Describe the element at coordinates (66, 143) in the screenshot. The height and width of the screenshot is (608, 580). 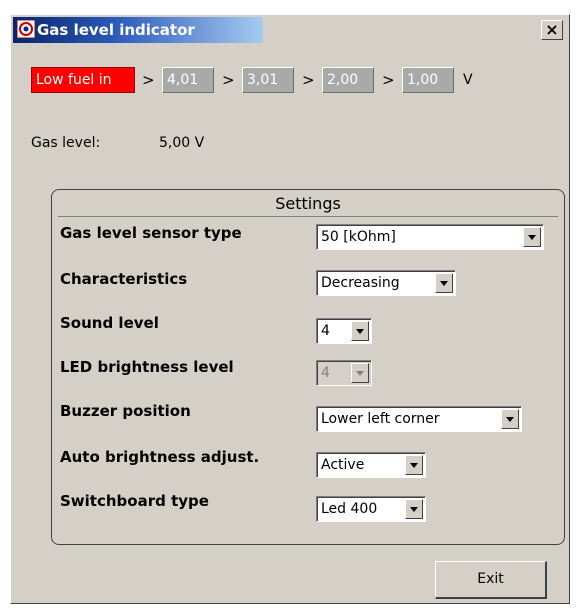
I see `gas-level-label: Gas level:` at that location.